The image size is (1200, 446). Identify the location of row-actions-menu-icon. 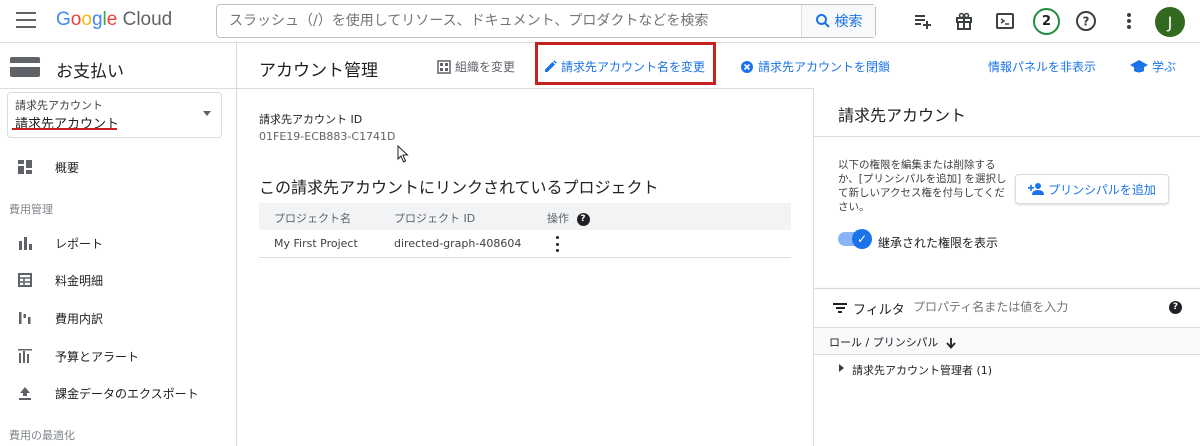
(558, 244).